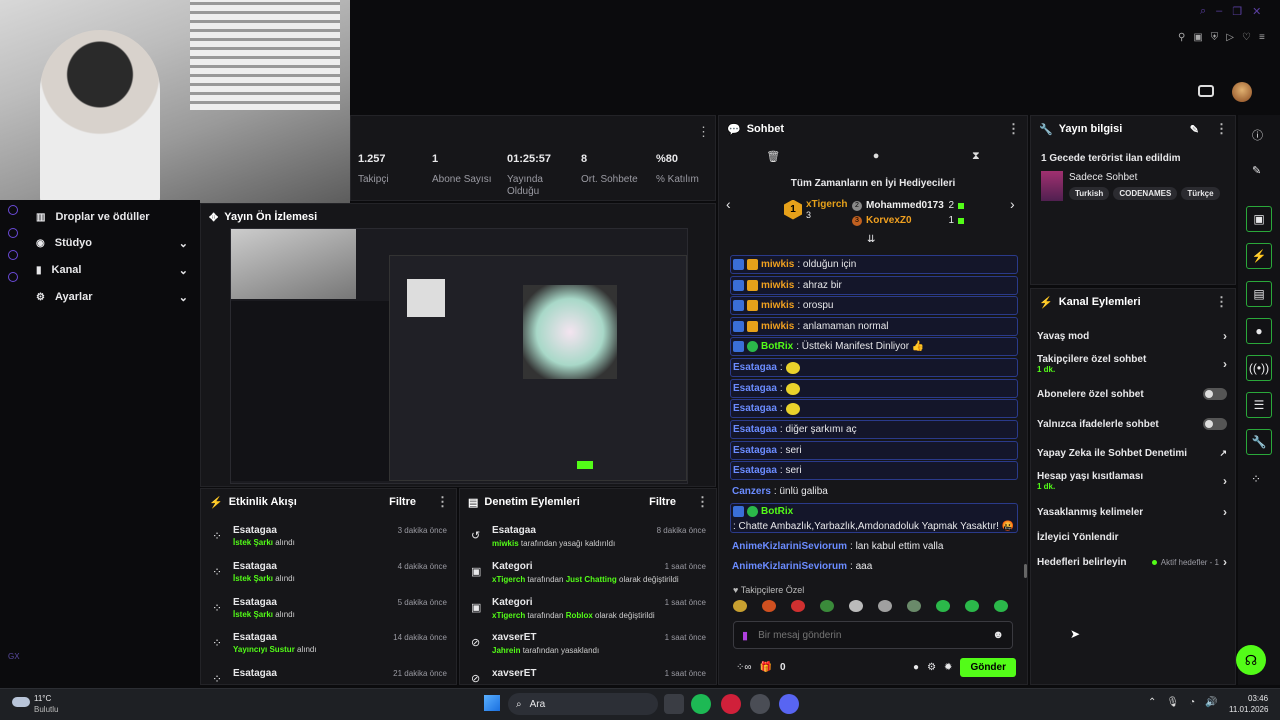 The image size is (1280, 720). Describe the element at coordinates (1256, 170) in the screenshot. I see `pencil-icon: ✎` at that location.